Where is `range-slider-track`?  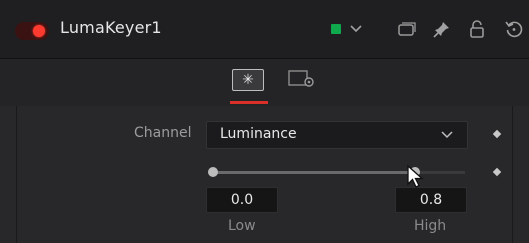 range-slider-track is located at coordinates (339, 172).